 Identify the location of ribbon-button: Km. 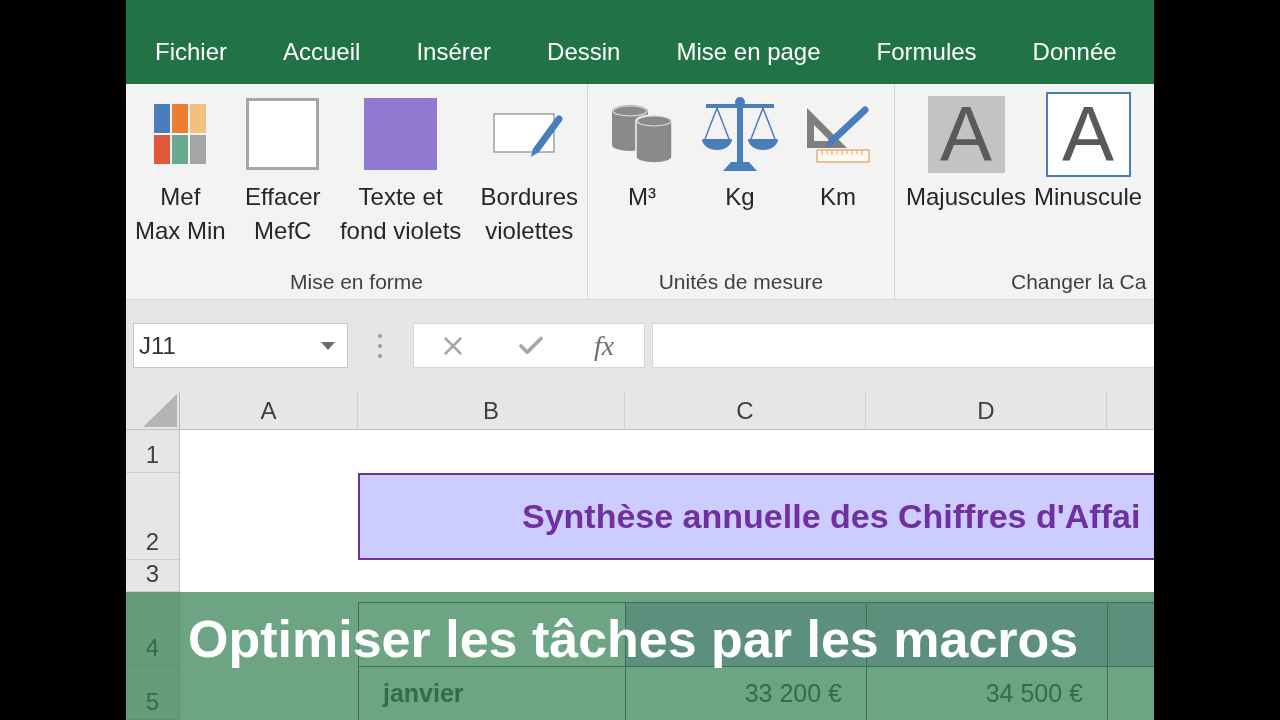
(838, 152).